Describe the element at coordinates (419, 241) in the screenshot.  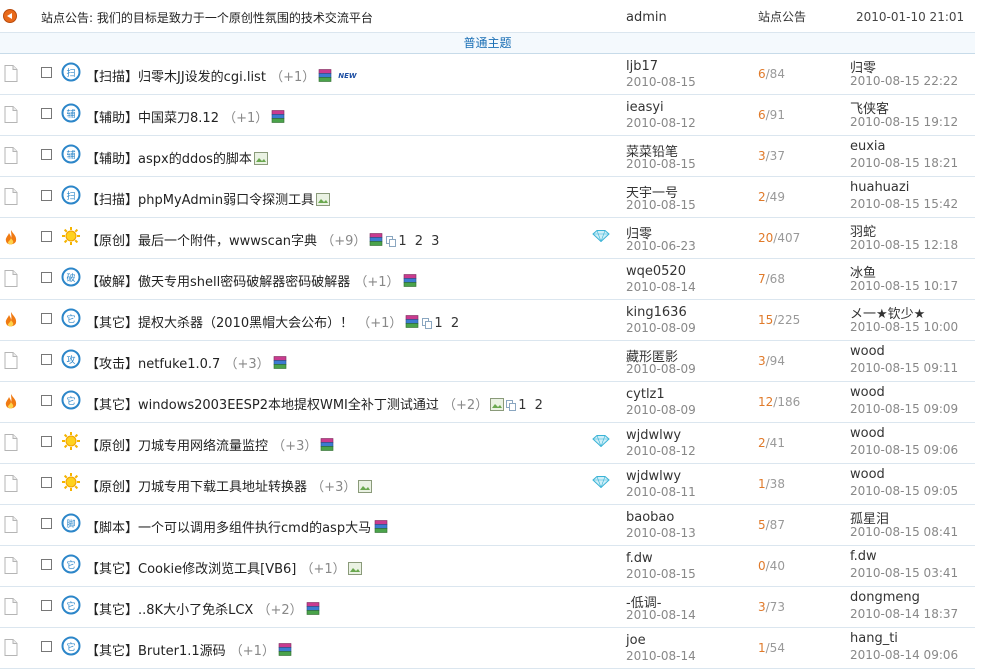
I see `page-links: 1 2 3` at that location.